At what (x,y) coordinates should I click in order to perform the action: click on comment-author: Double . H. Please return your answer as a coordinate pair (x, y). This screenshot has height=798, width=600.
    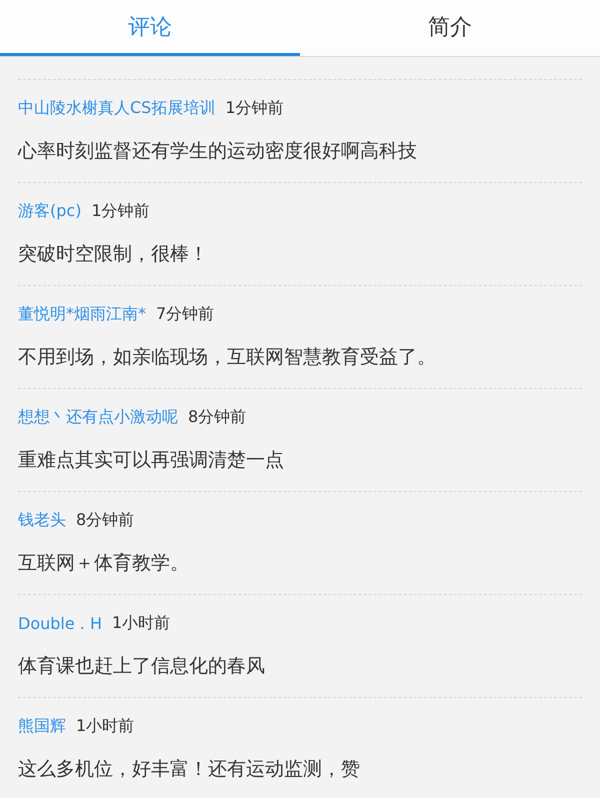
    Looking at the image, I should click on (60, 623).